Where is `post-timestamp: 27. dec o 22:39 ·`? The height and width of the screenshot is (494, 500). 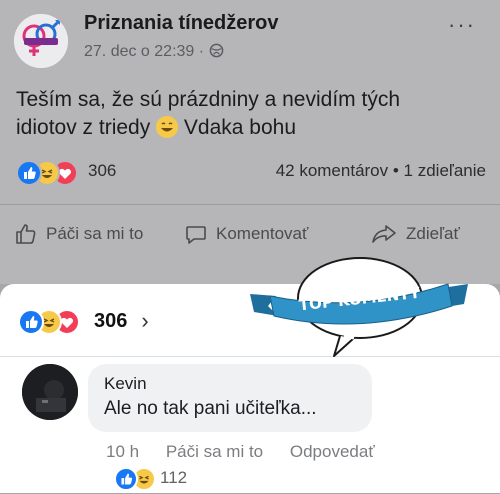
post-timestamp: 27. dec o 22:39 · is located at coordinates (146, 51).